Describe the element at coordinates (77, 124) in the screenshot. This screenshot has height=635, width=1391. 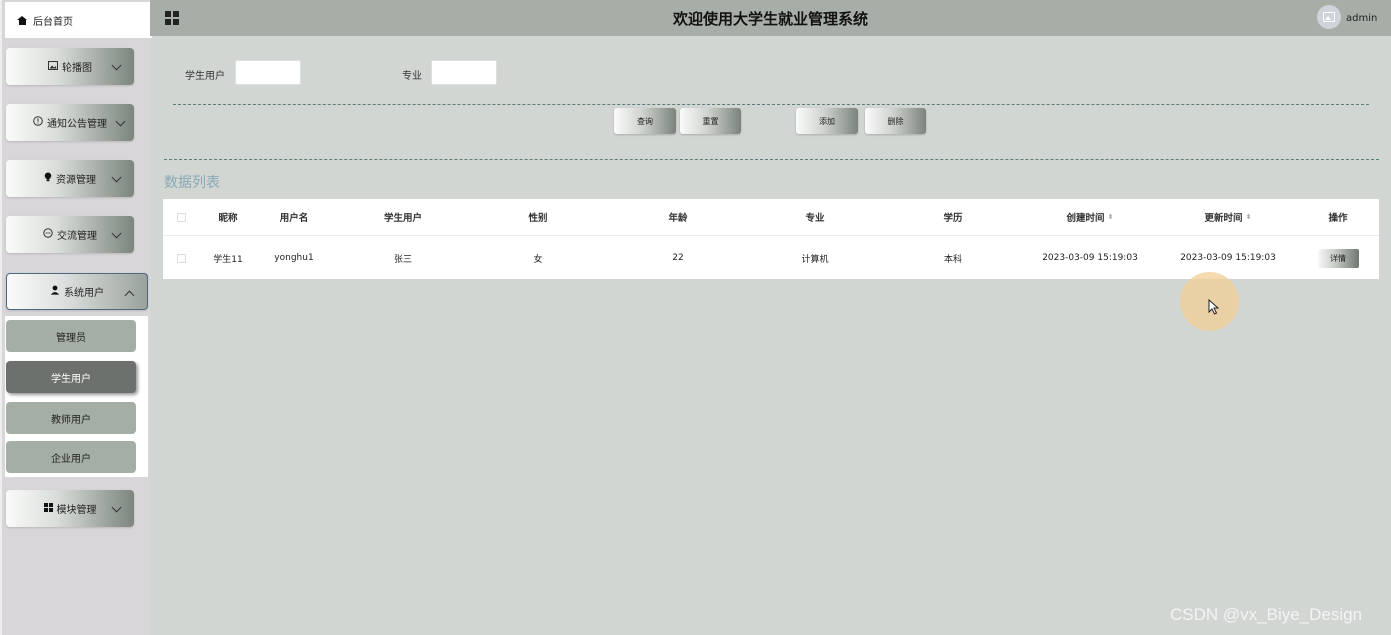
I see `menu-notice-label: 通知公告管理` at that location.